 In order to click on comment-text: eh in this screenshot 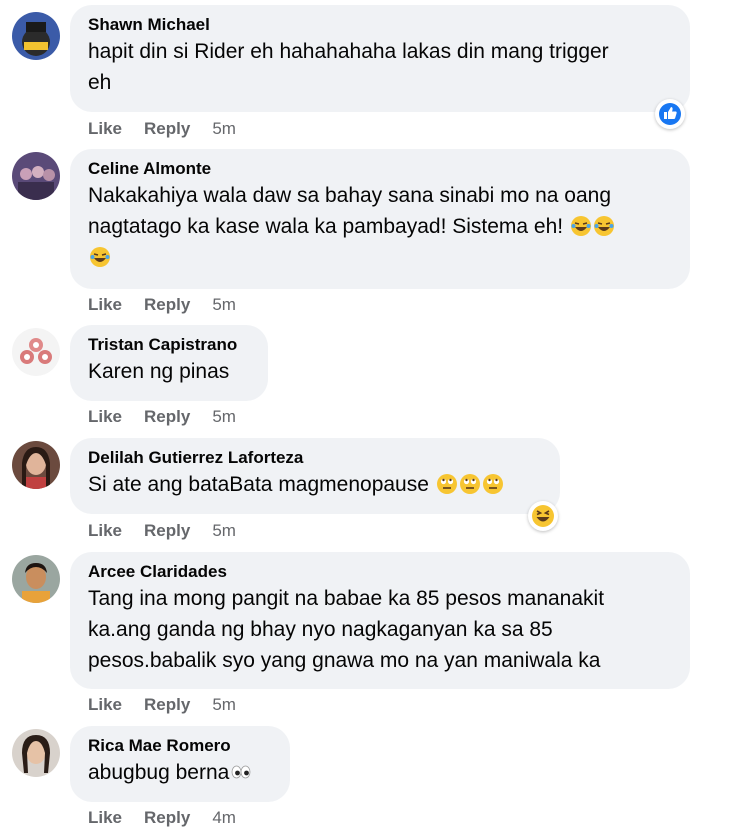, I will do `click(100, 82)`.